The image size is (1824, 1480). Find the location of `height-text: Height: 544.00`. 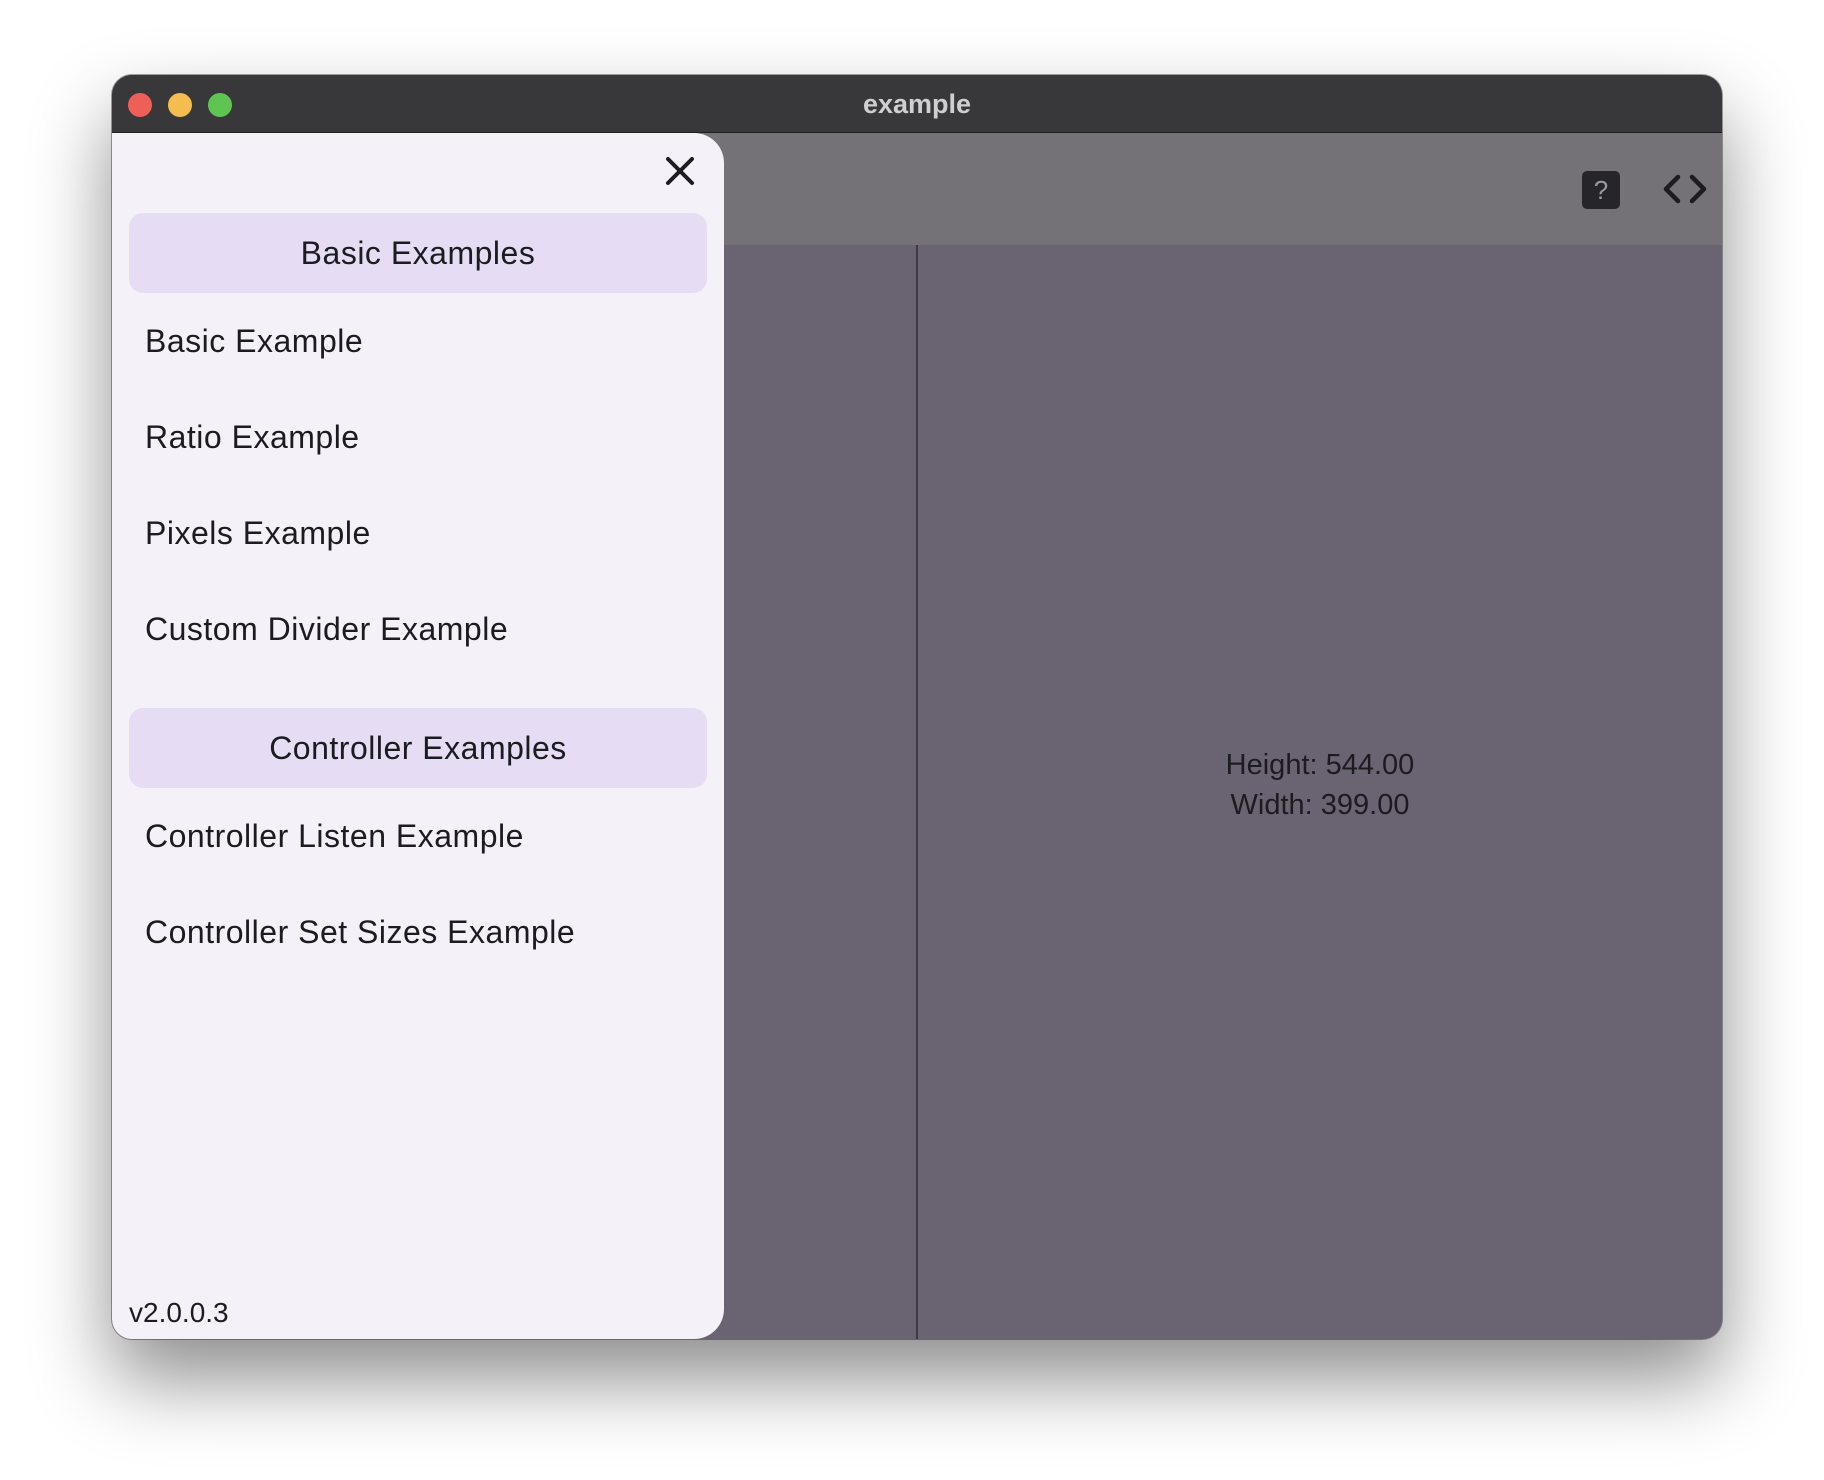

height-text: Height: 544.00 is located at coordinates (1320, 765).